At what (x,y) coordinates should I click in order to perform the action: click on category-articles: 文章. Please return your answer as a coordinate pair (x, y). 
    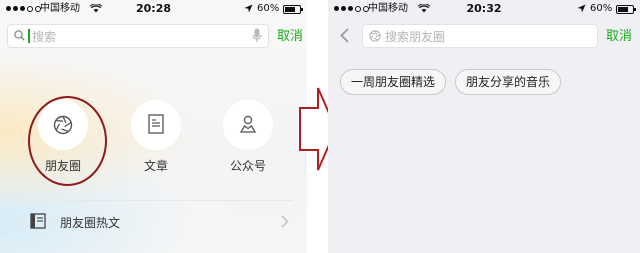
    Looking at the image, I should click on (156, 137).